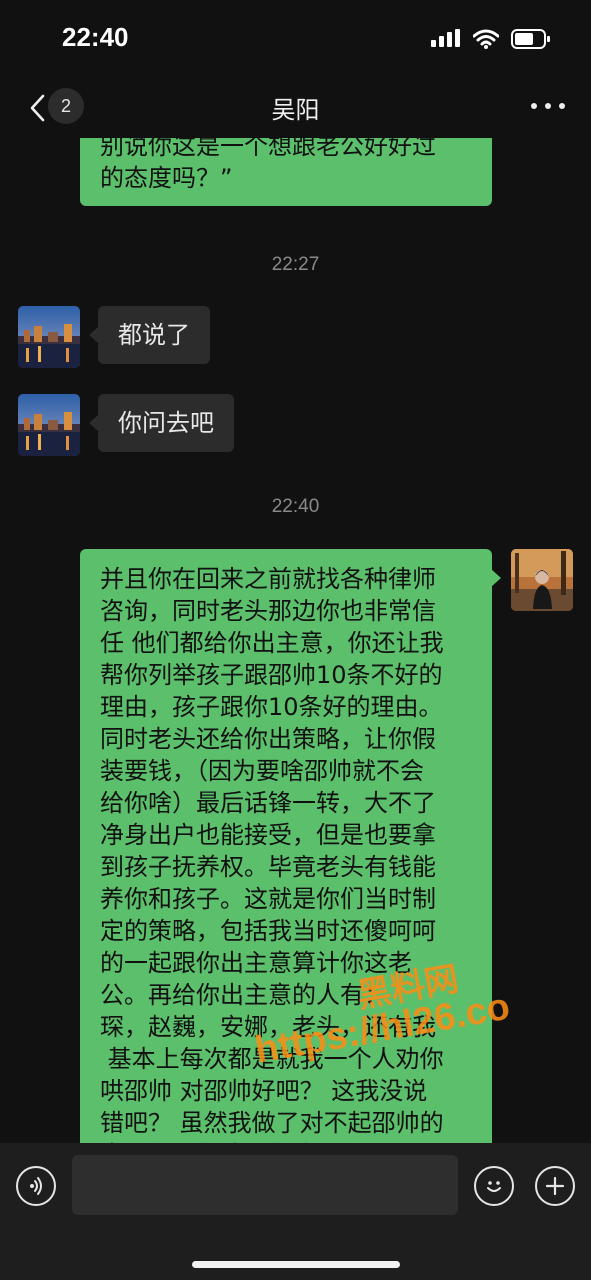  I want to click on emoji-button, so click(494, 1186).